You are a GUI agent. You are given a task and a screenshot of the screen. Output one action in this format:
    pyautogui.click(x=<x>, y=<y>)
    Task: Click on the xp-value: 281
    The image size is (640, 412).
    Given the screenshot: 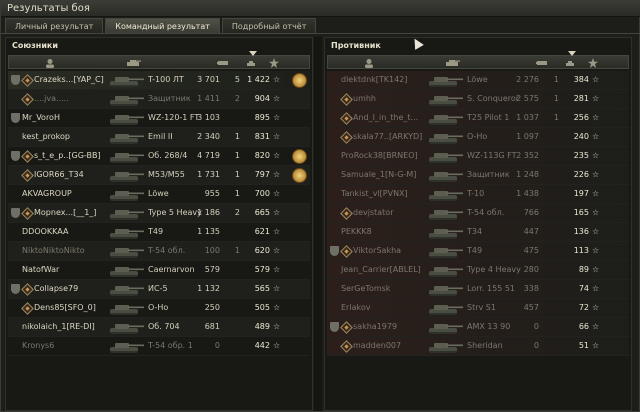 What is the action you would take?
    pyautogui.click(x=581, y=98)
    